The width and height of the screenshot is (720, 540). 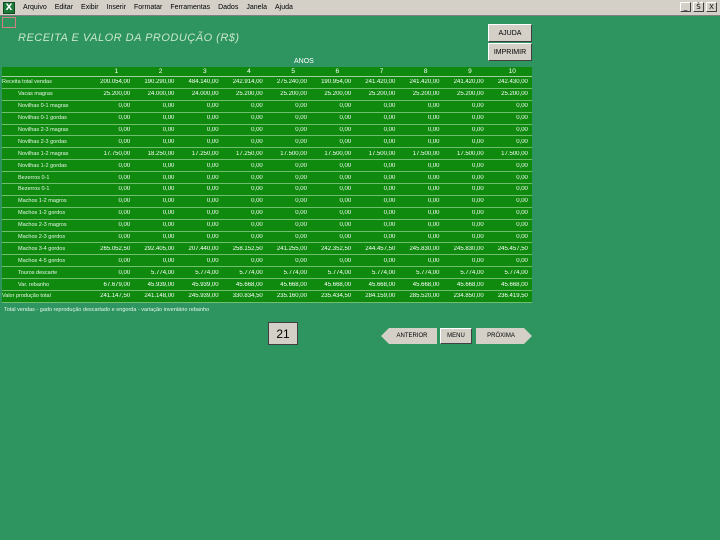 I want to click on table-cell: 245.457,50, so click(x=510, y=249).